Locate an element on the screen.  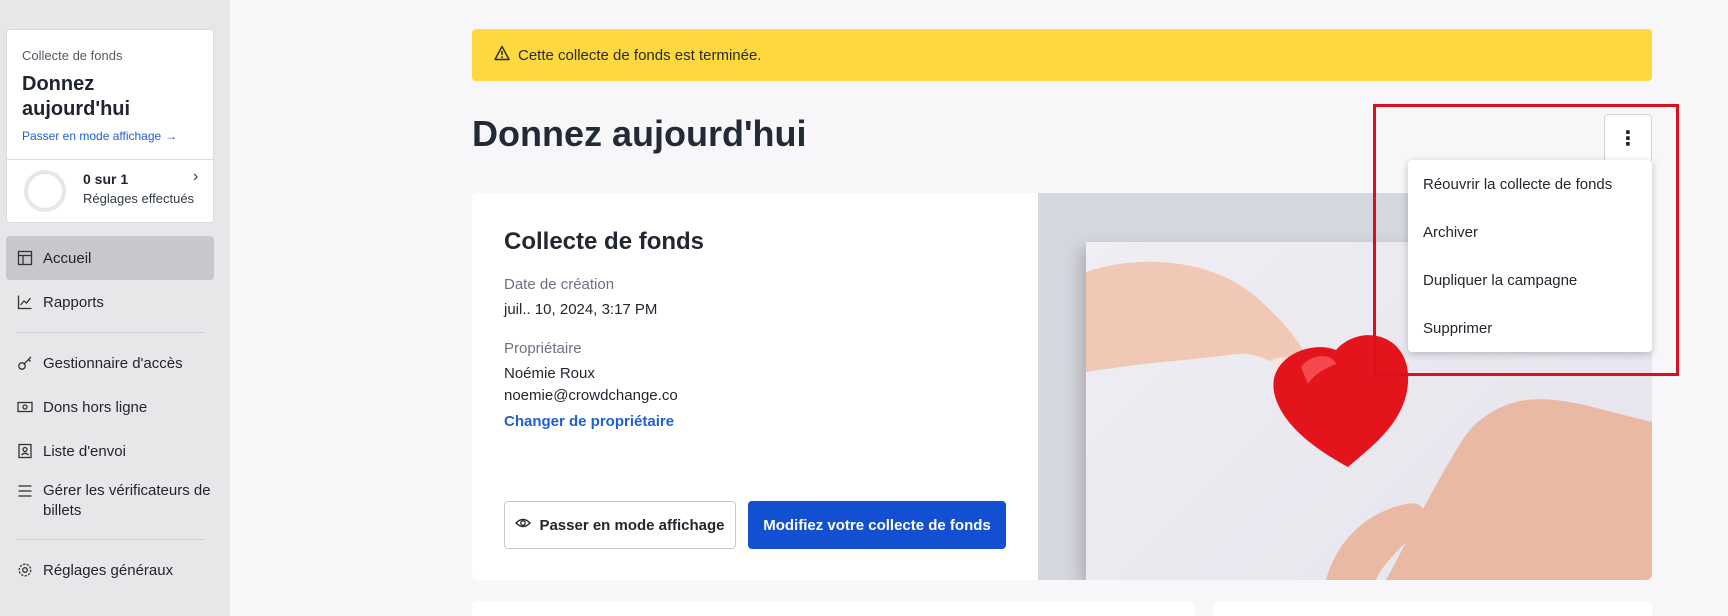
owner-name: Noémie Roux is located at coordinates (549, 373).